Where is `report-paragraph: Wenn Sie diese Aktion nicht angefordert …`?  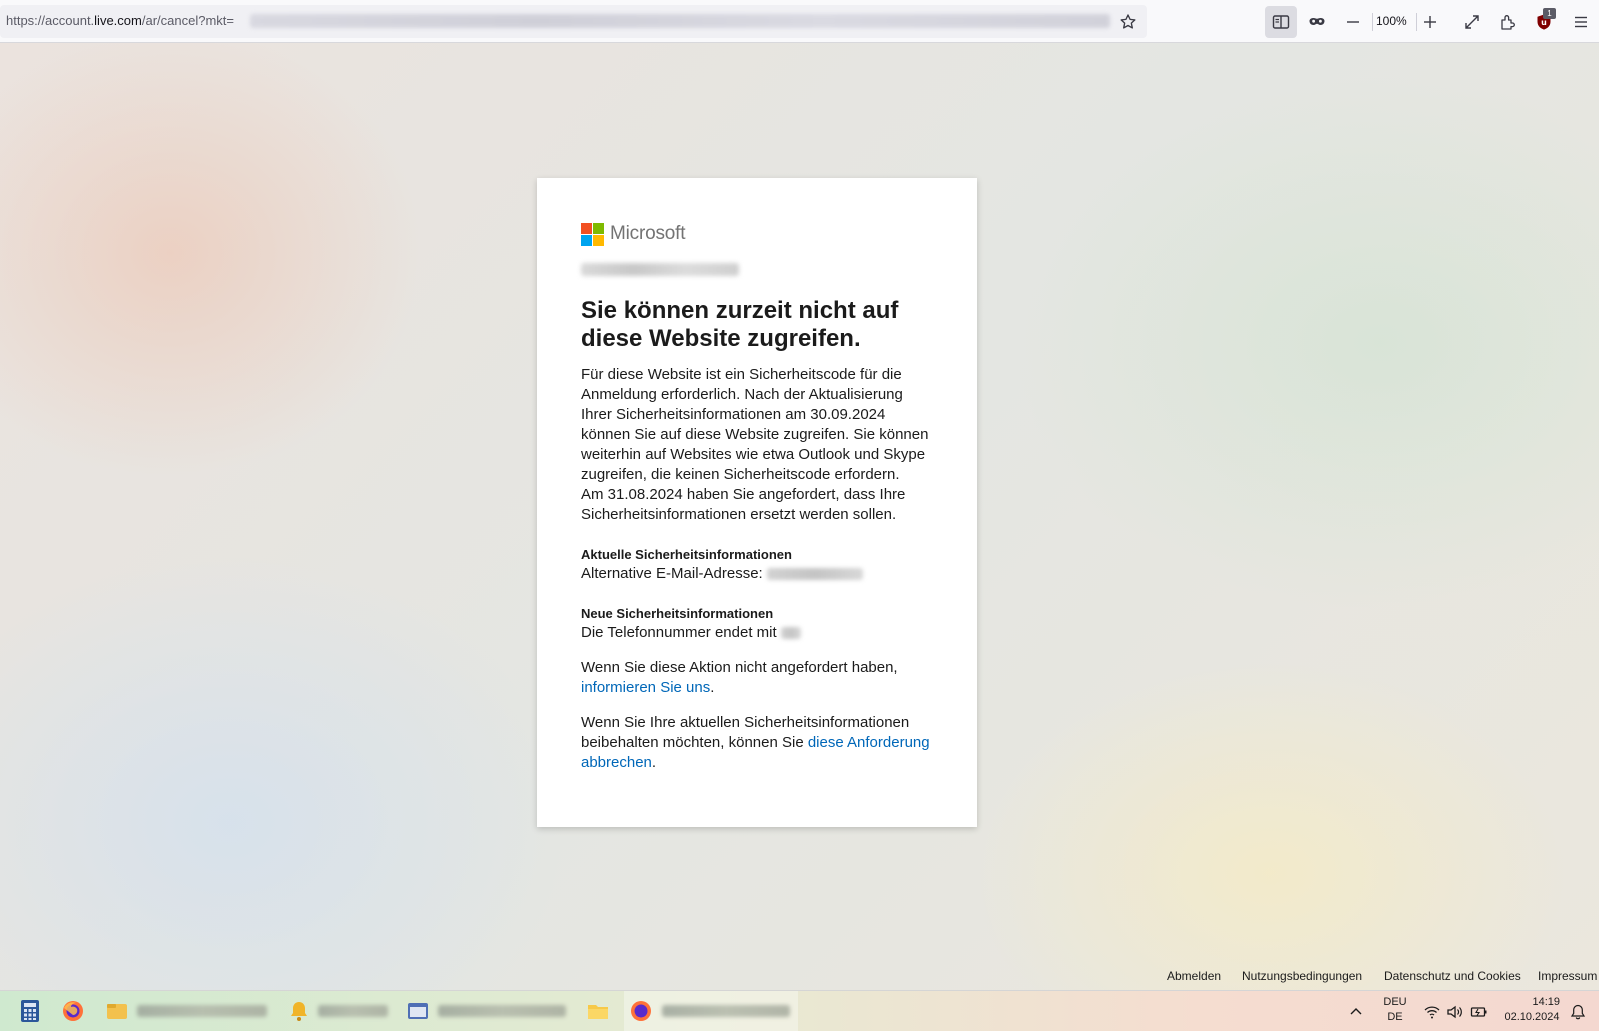
report-paragraph: Wenn Sie diese Aktion nicht angefordert … is located at coordinates (757, 678).